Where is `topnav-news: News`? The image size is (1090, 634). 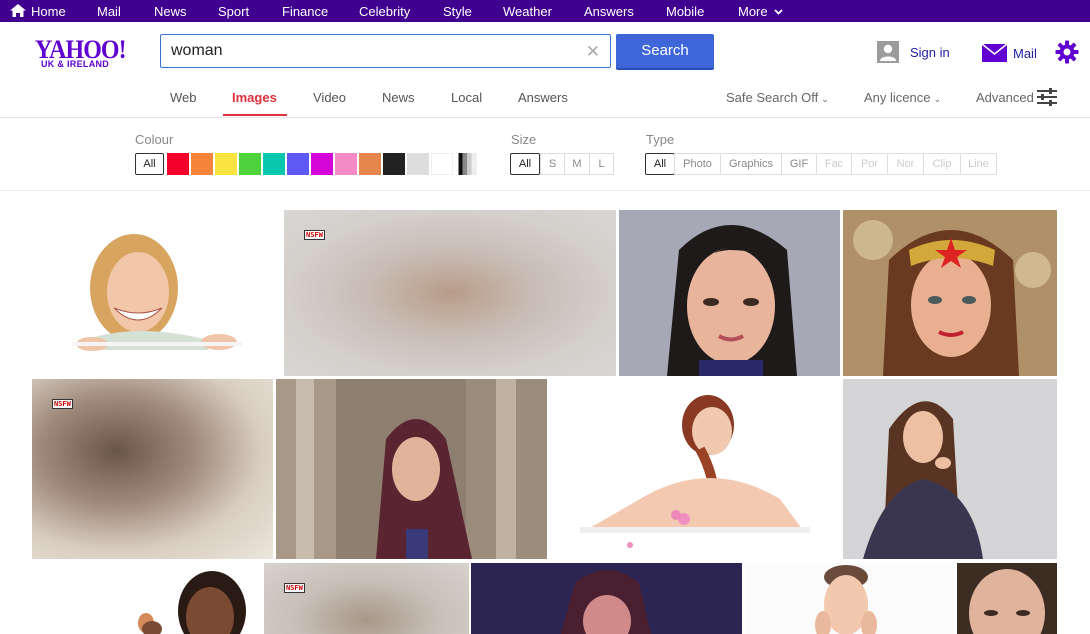 topnav-news: News is located at coordinates (170, 11).